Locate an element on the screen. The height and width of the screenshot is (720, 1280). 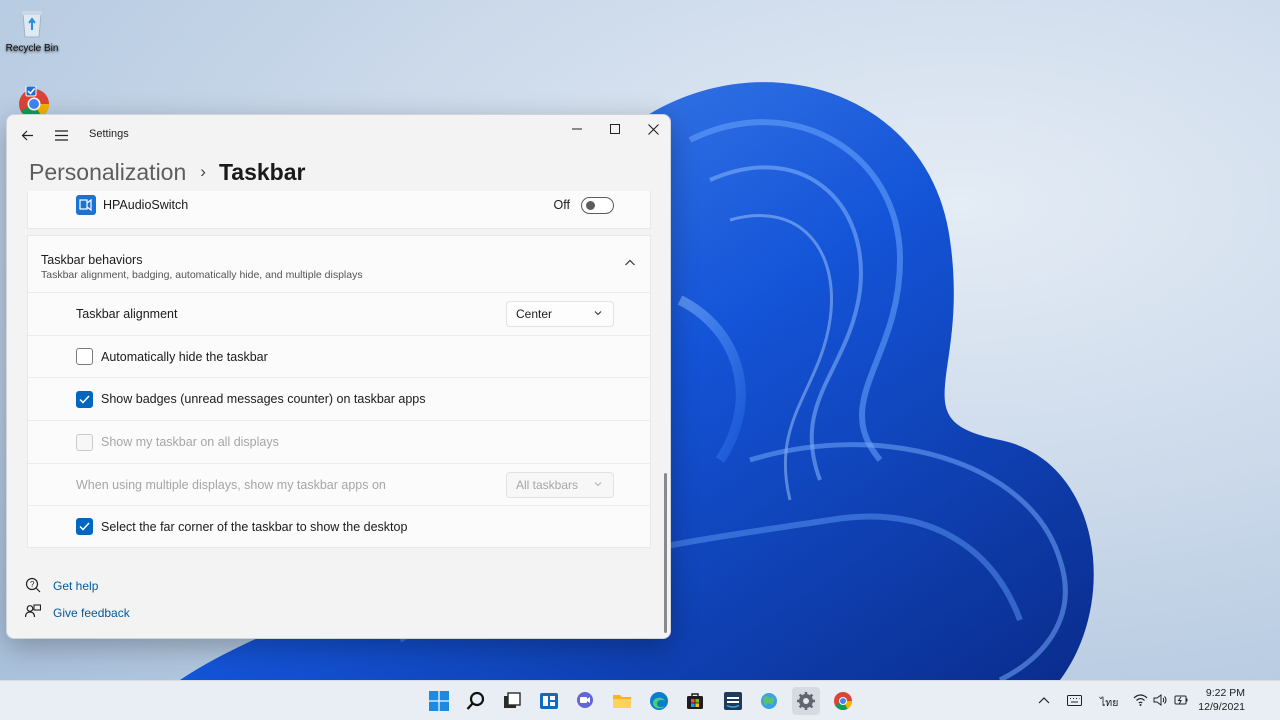
back-button is located at coordinates (27, 135).